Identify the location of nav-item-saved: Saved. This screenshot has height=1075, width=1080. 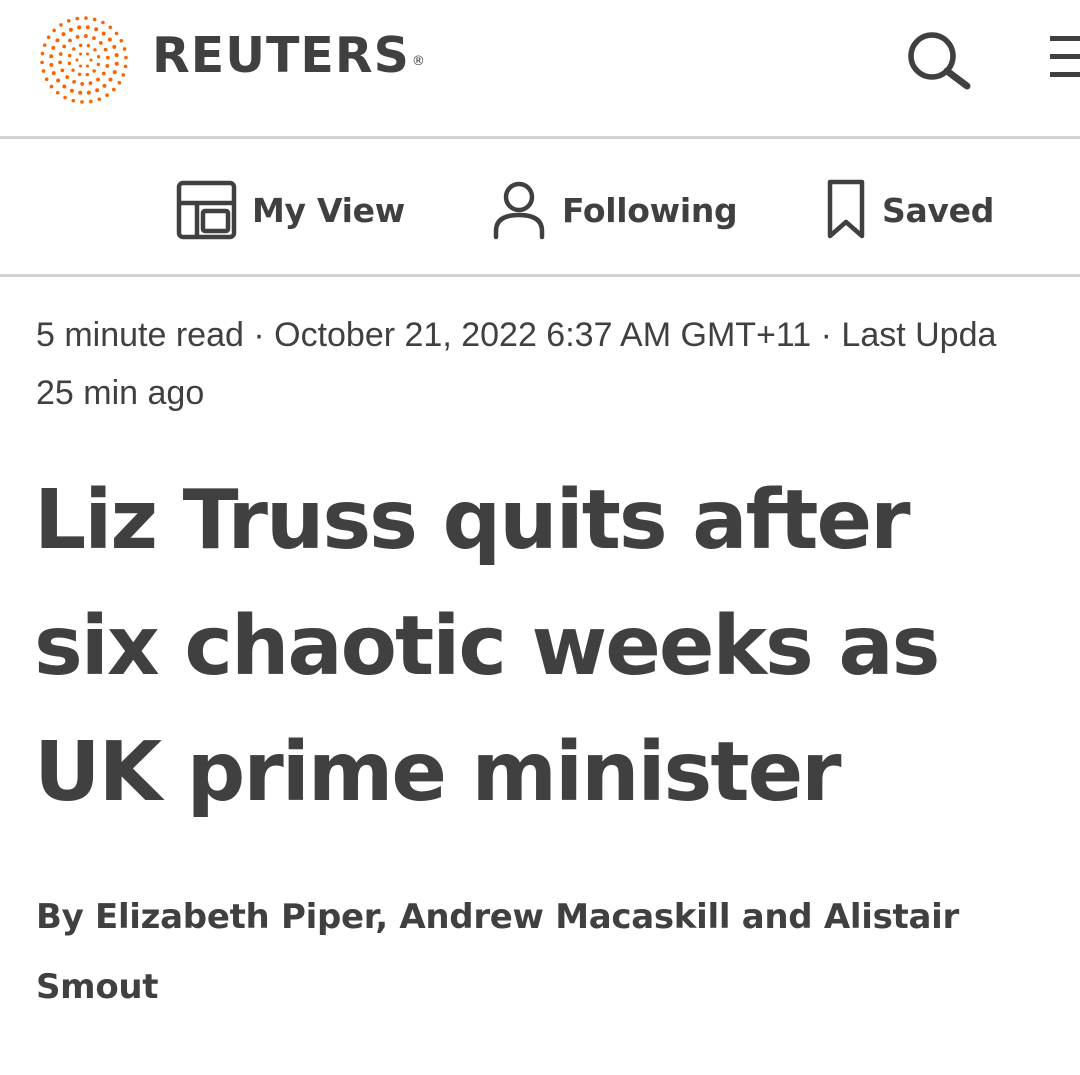
(909, 210).